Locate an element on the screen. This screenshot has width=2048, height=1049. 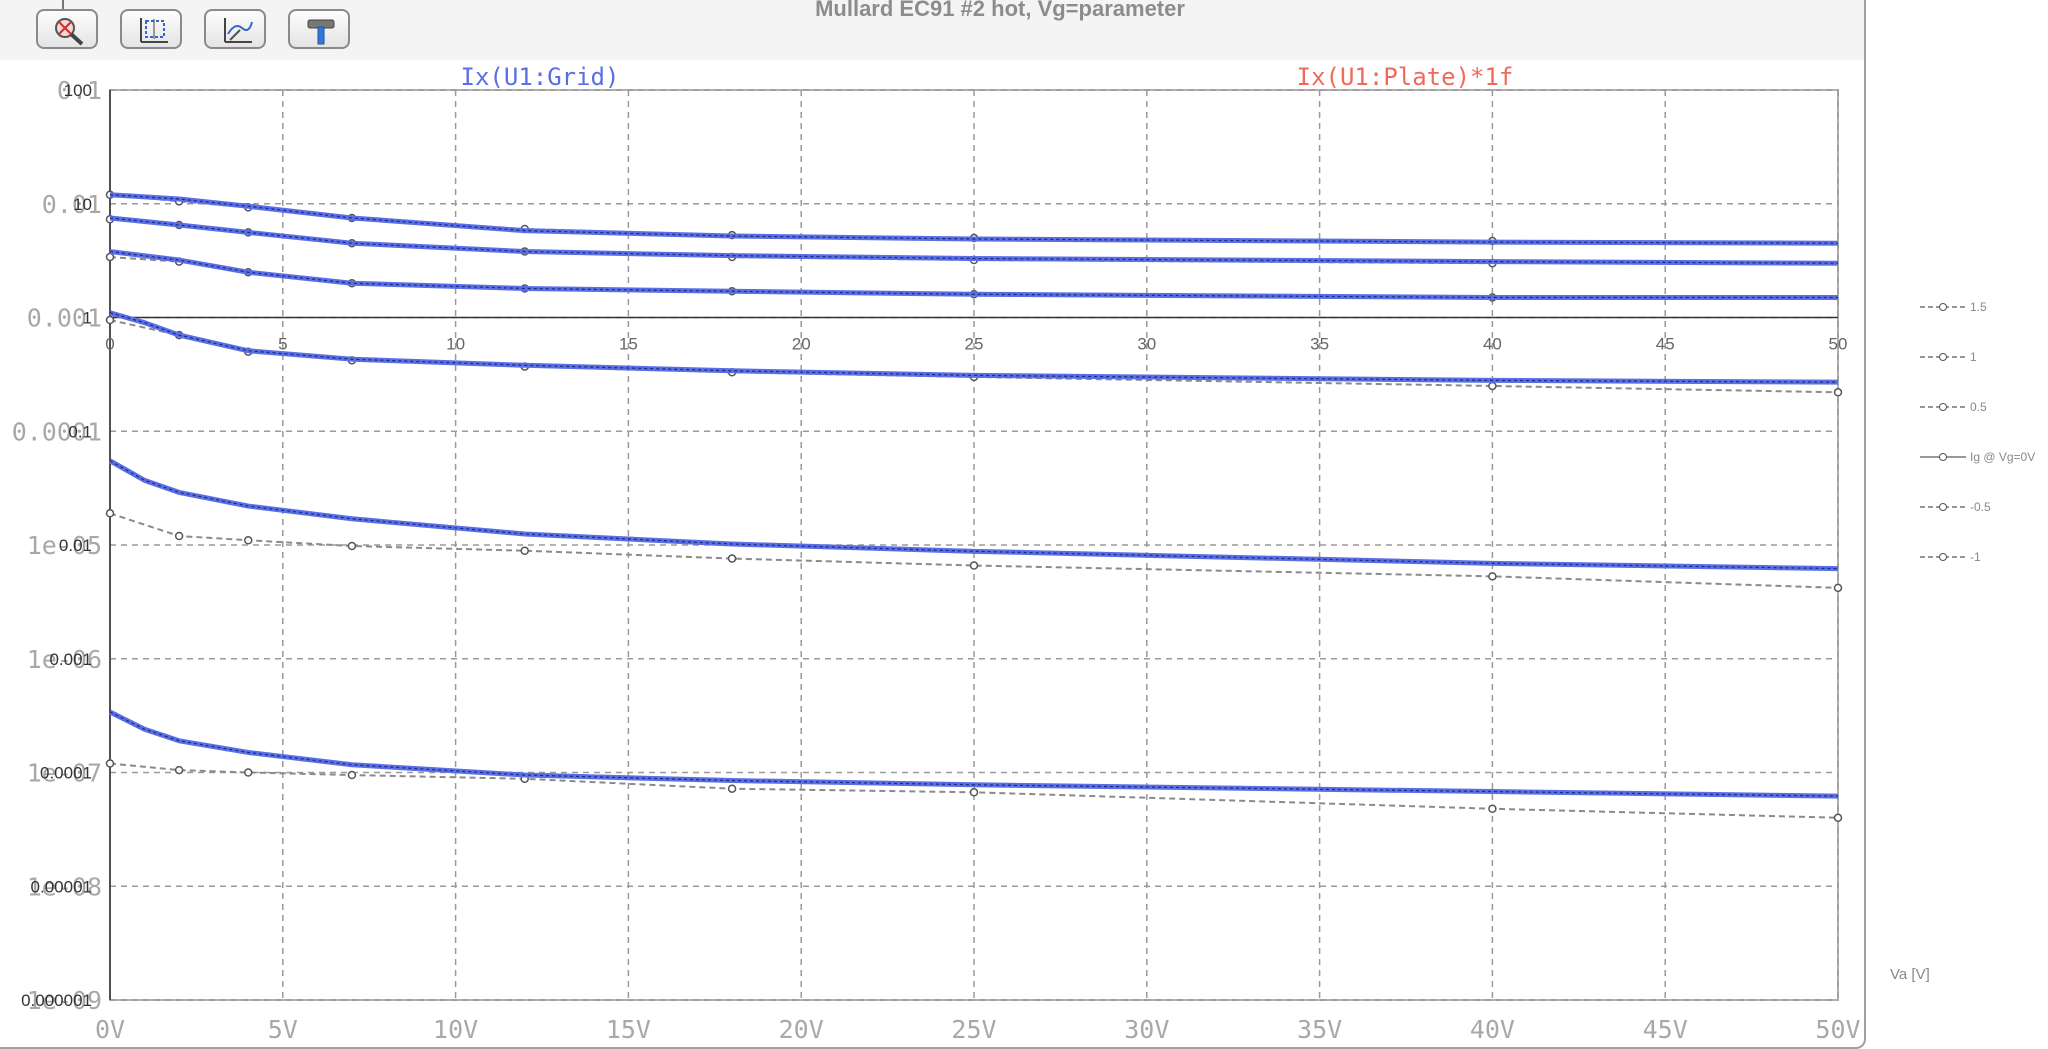
trace-label: Ix(U1:Grid) is located at coordinates (540, 77).